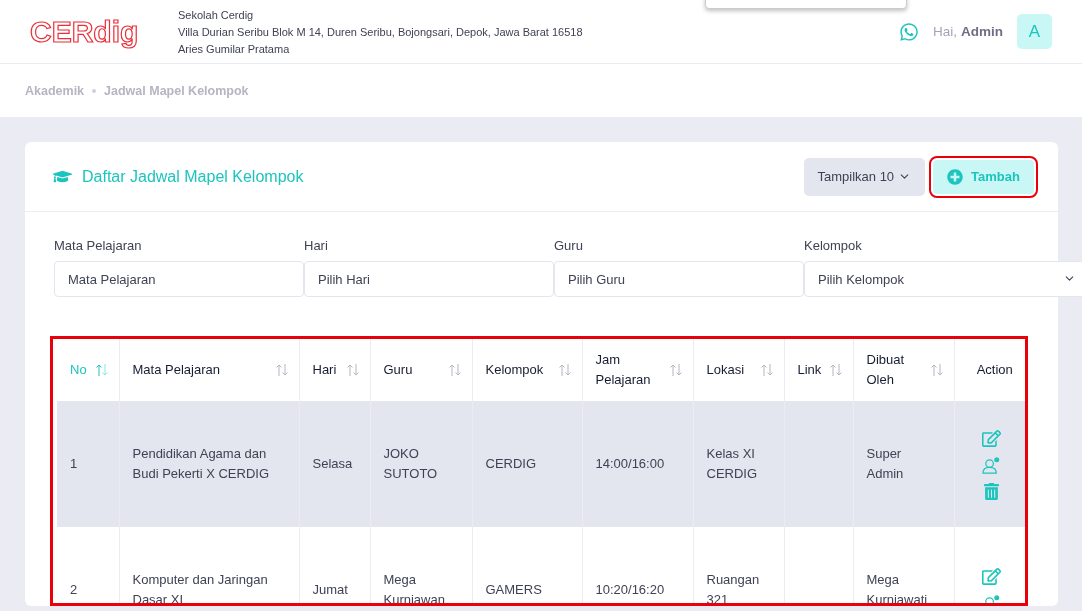 The image size is (1082, 611). What do you see at coordinates (903, 464) in the screenshot?
I see `table-cell: Super Admin` at bounding box center [903, 464].